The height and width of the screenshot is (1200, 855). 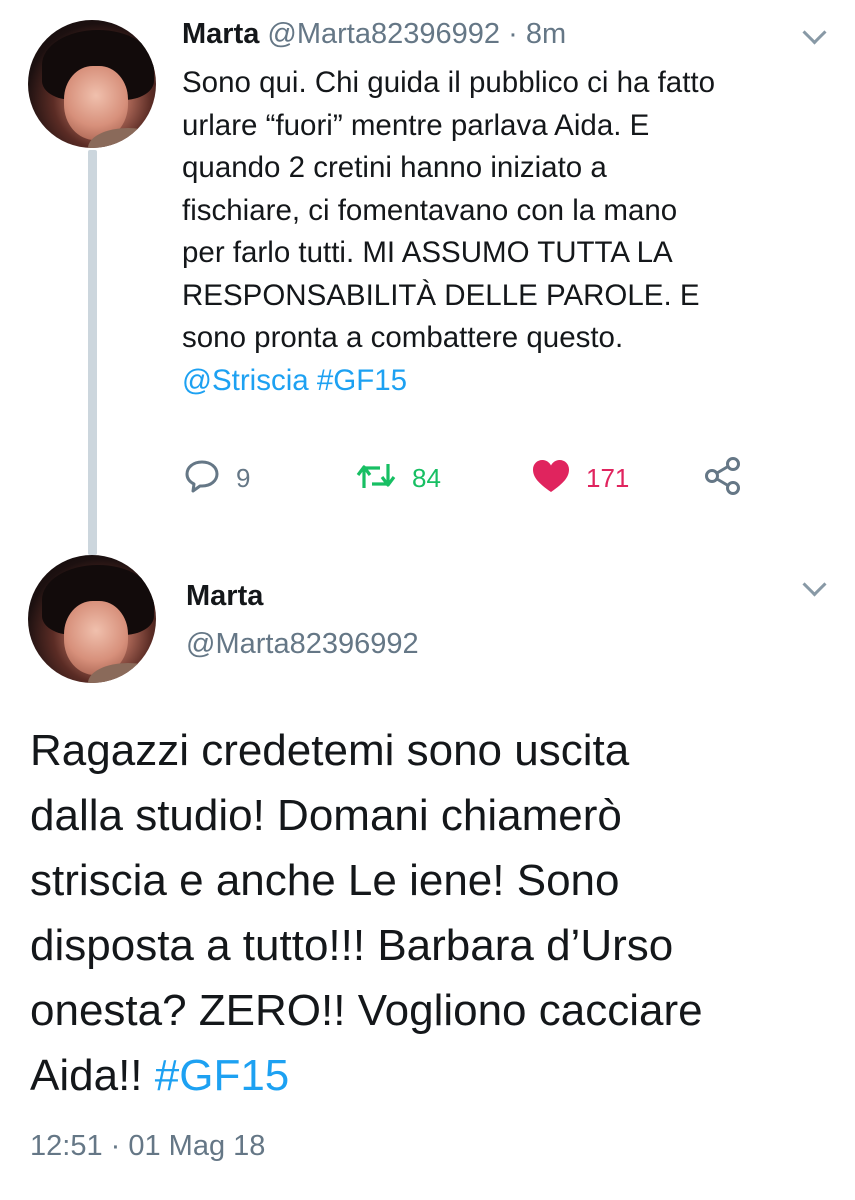 I want to click on tweet-text-line: urlare “fuori” mentre parlava Aida. E, so click(x=416, y=125).